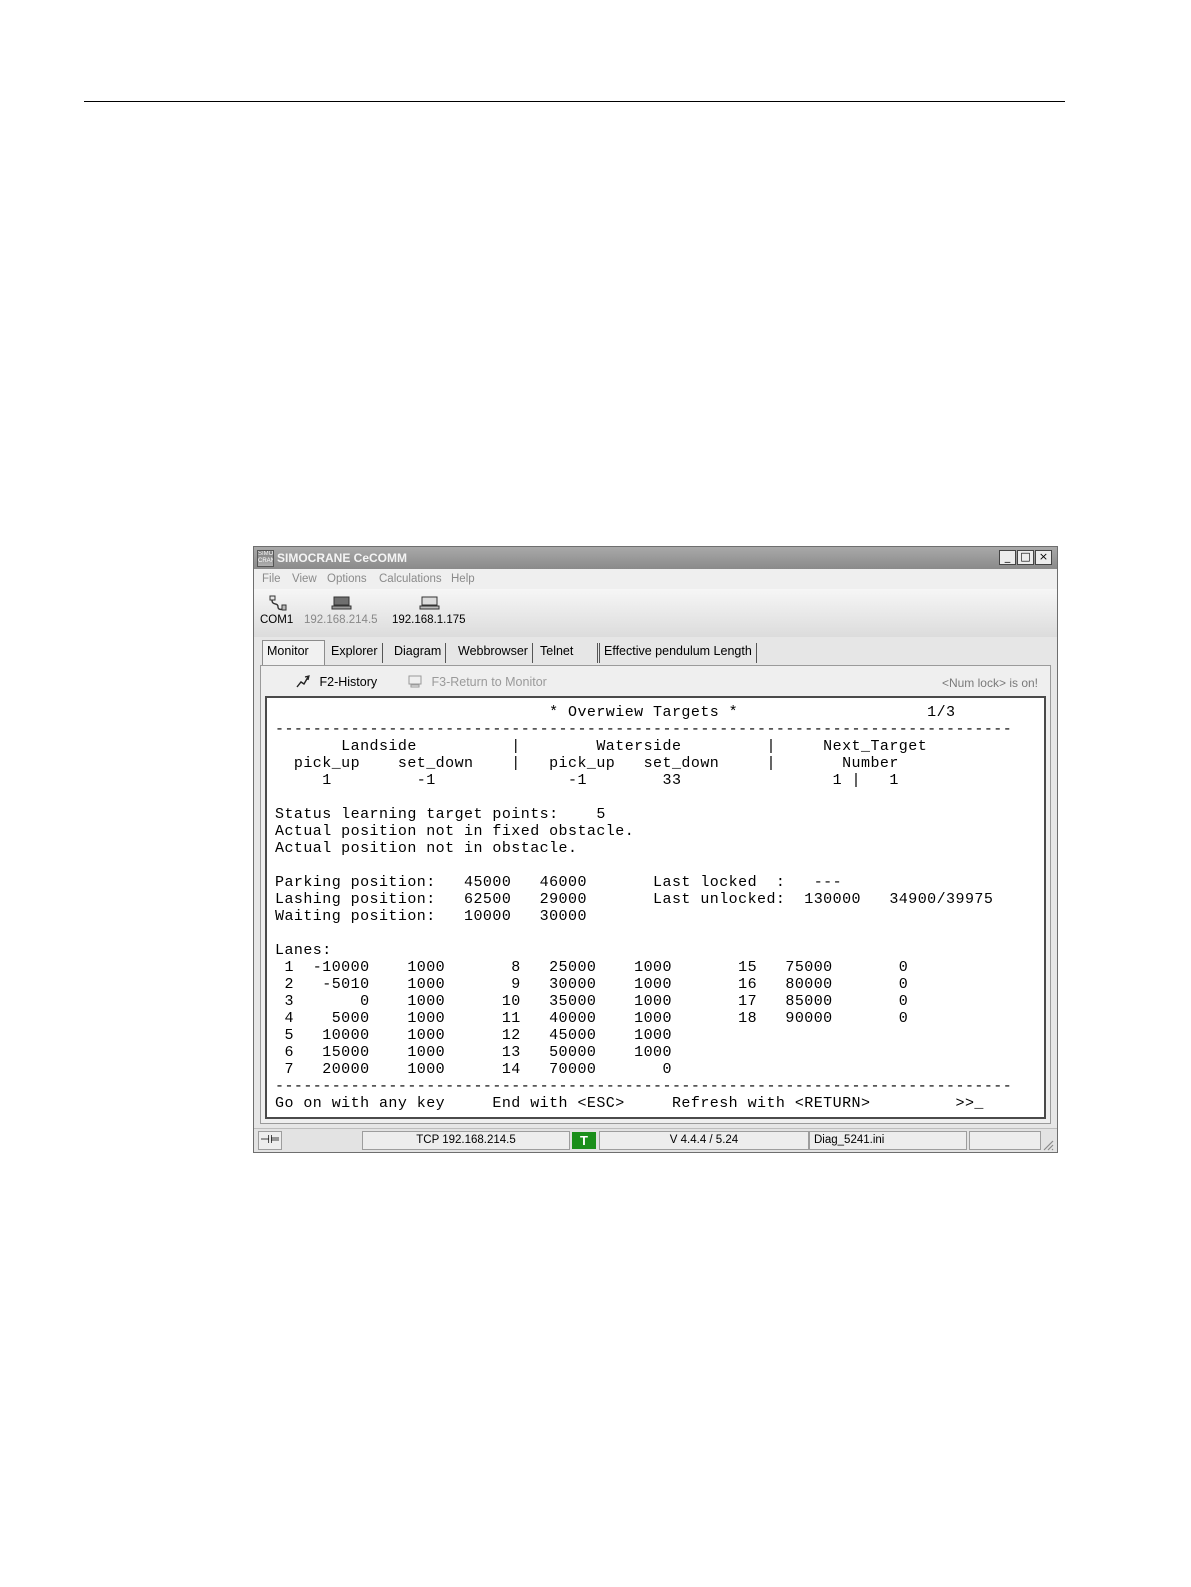  Describe the element at coordinates (410, 579) in the screenshot. I see `menu-calculations: Calculations` at that location.